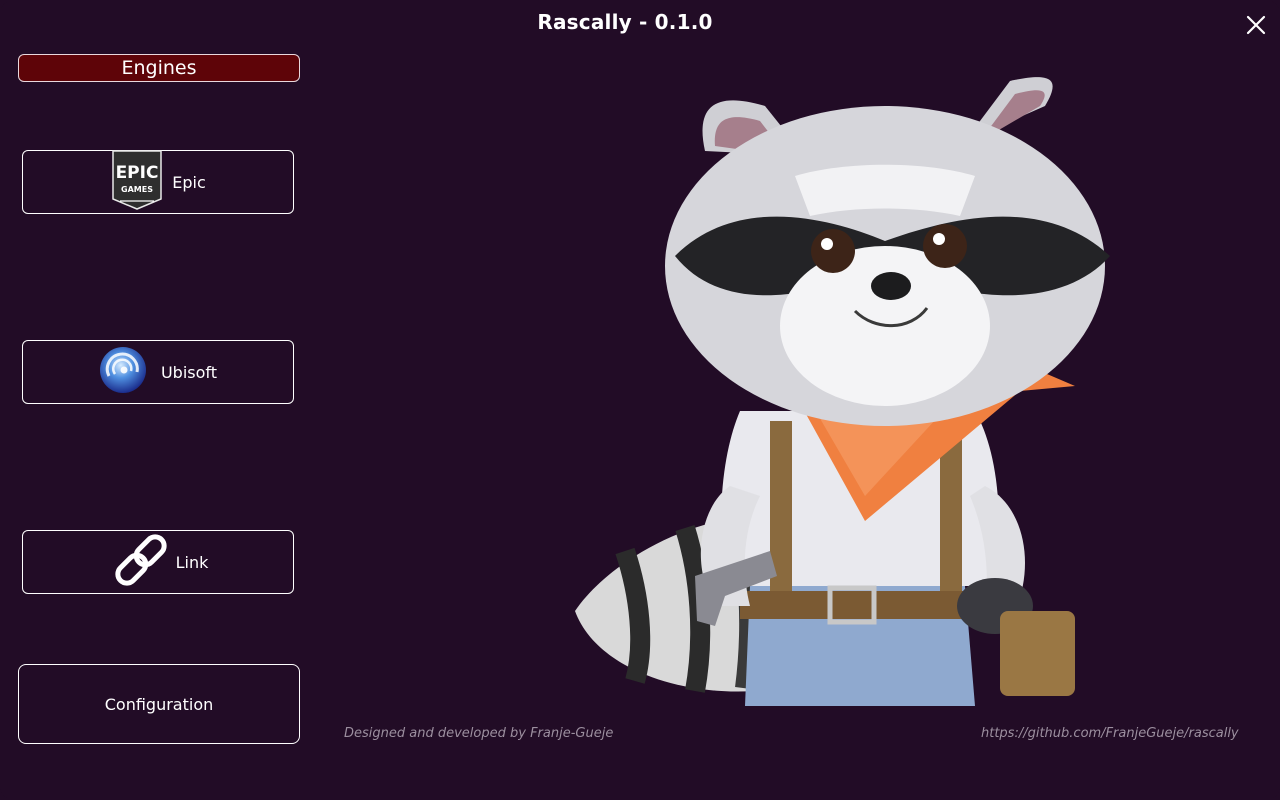 The image size is (1280, 800). I want to click on repo-link: https://github.com/FranjeGueje/rascally, so click(1110, 733).